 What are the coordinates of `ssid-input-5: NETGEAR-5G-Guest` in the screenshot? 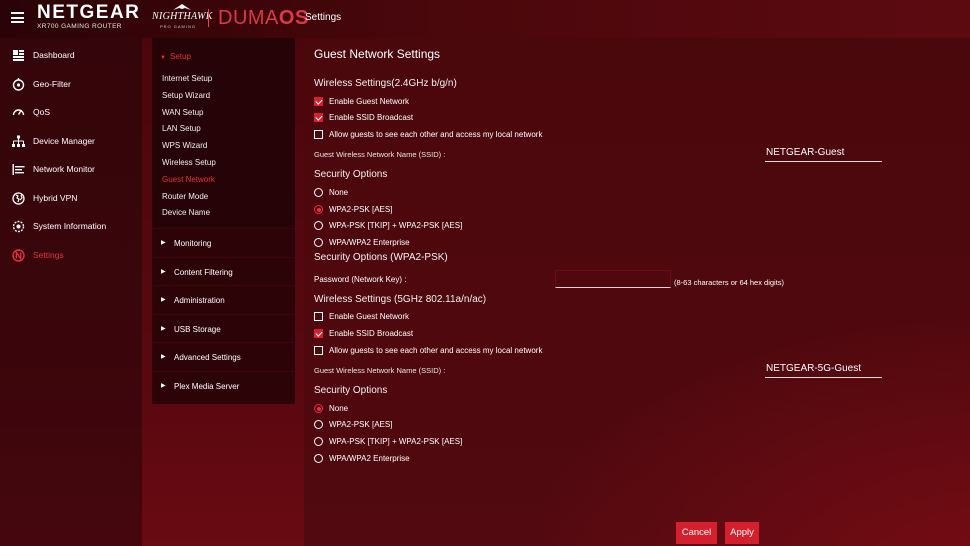 It's located at (823, 369).